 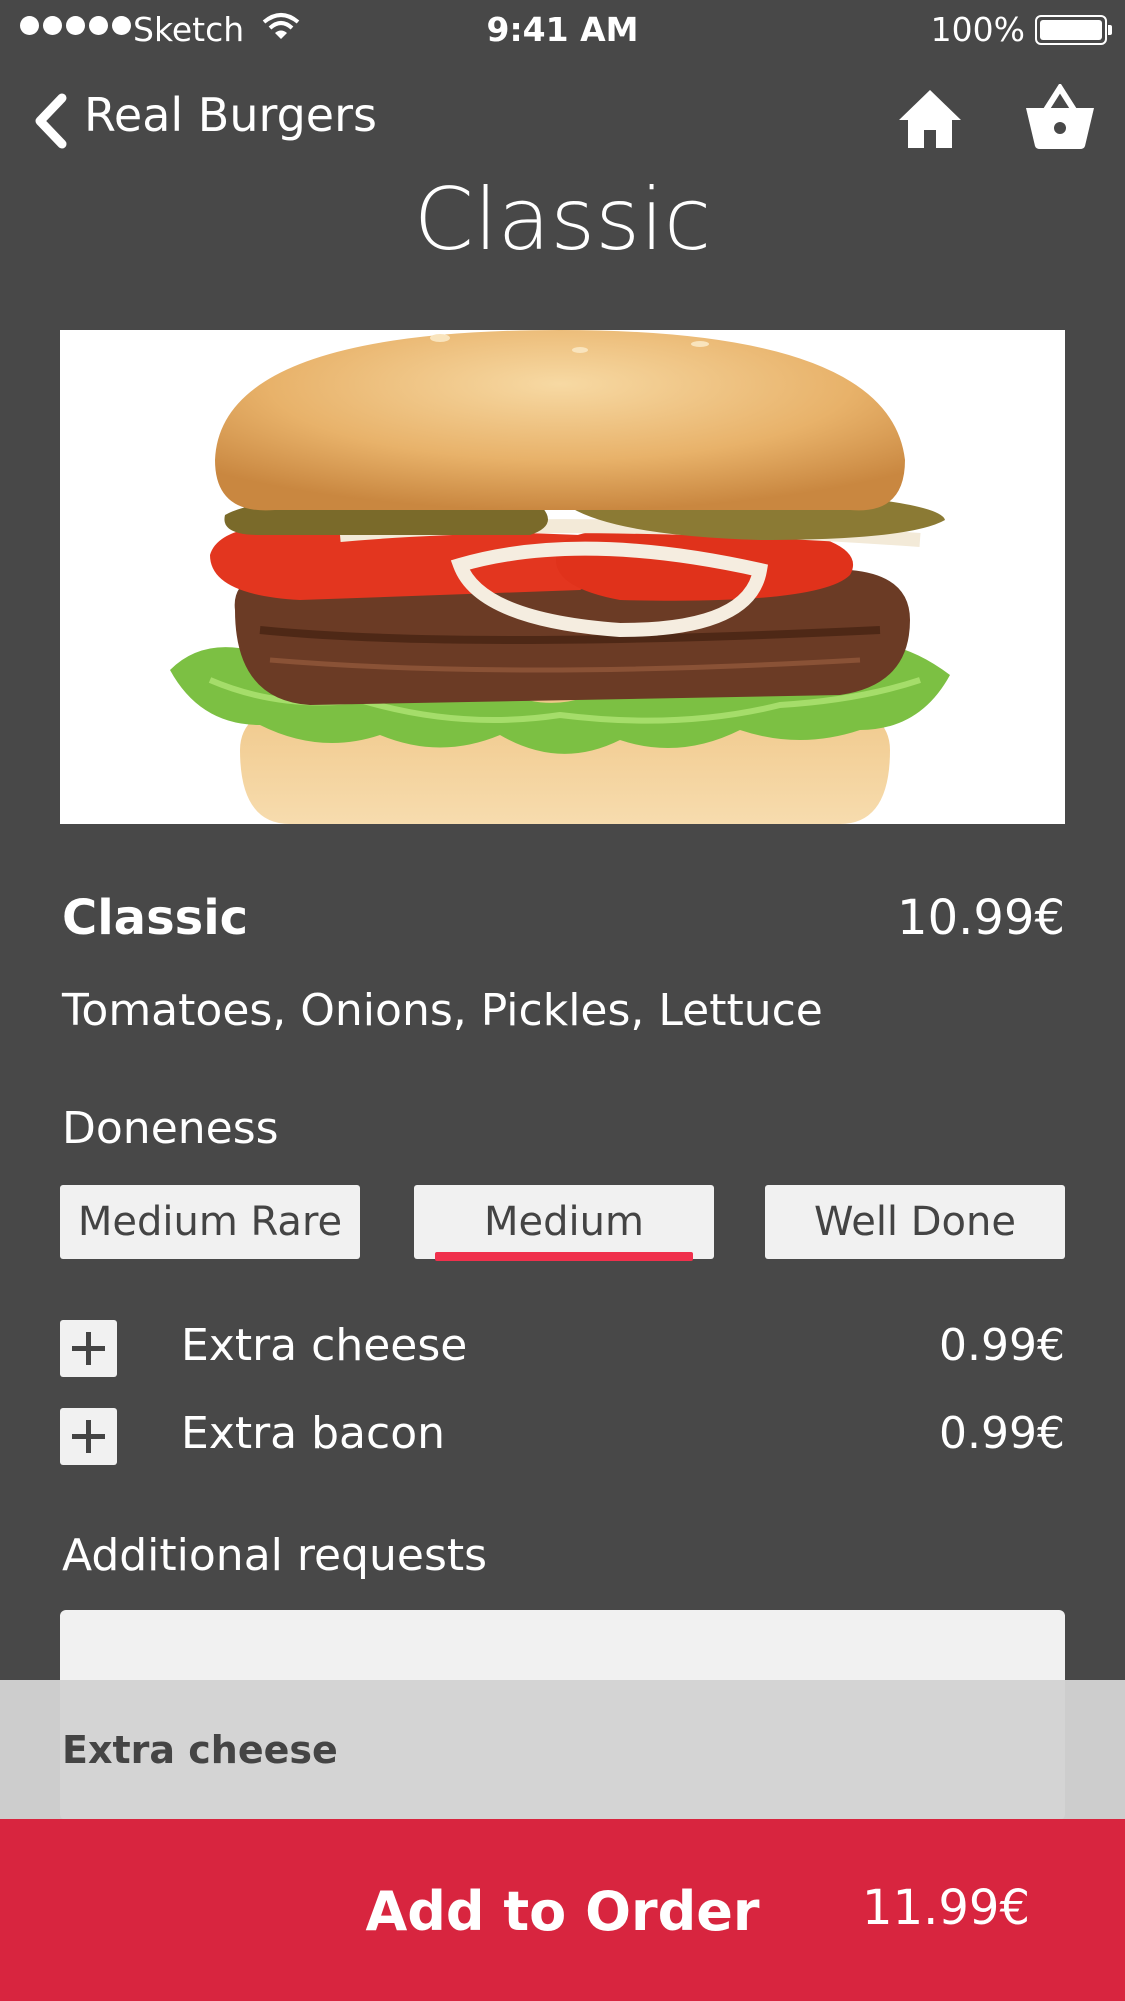 What do you see at coordinates (1002, 1345) in the screenshot?
I see `extra-cheese-price: 0.99€` at bounding box center [1002, 1345].